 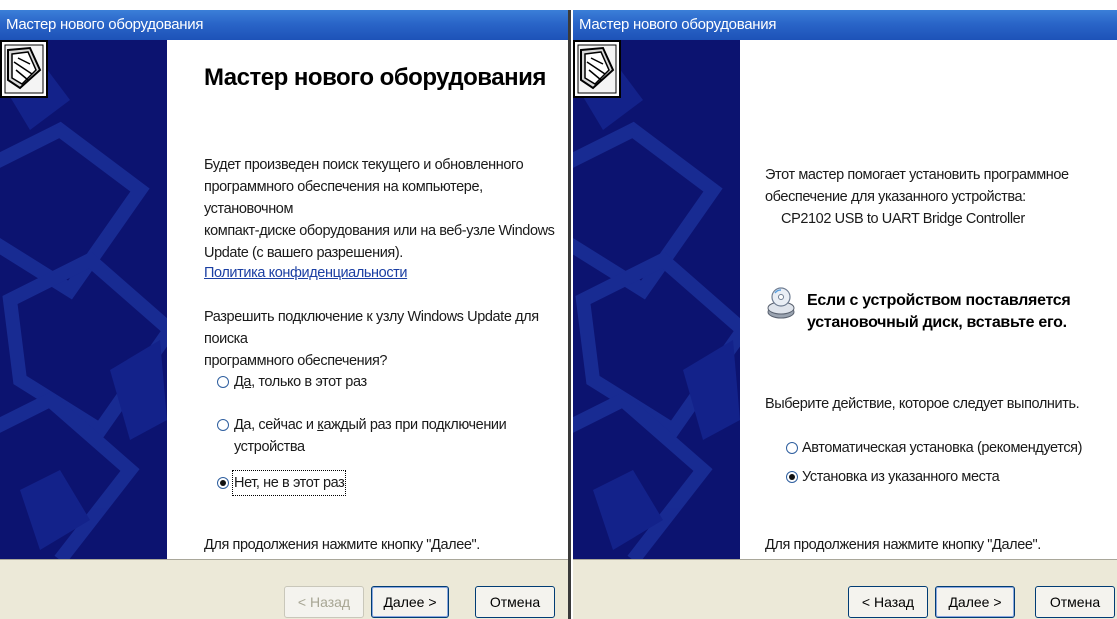 What do you see at coordinates (223, 382) in the screenshot?
I see `radio-yes-once` at bounding box center [223, 382].